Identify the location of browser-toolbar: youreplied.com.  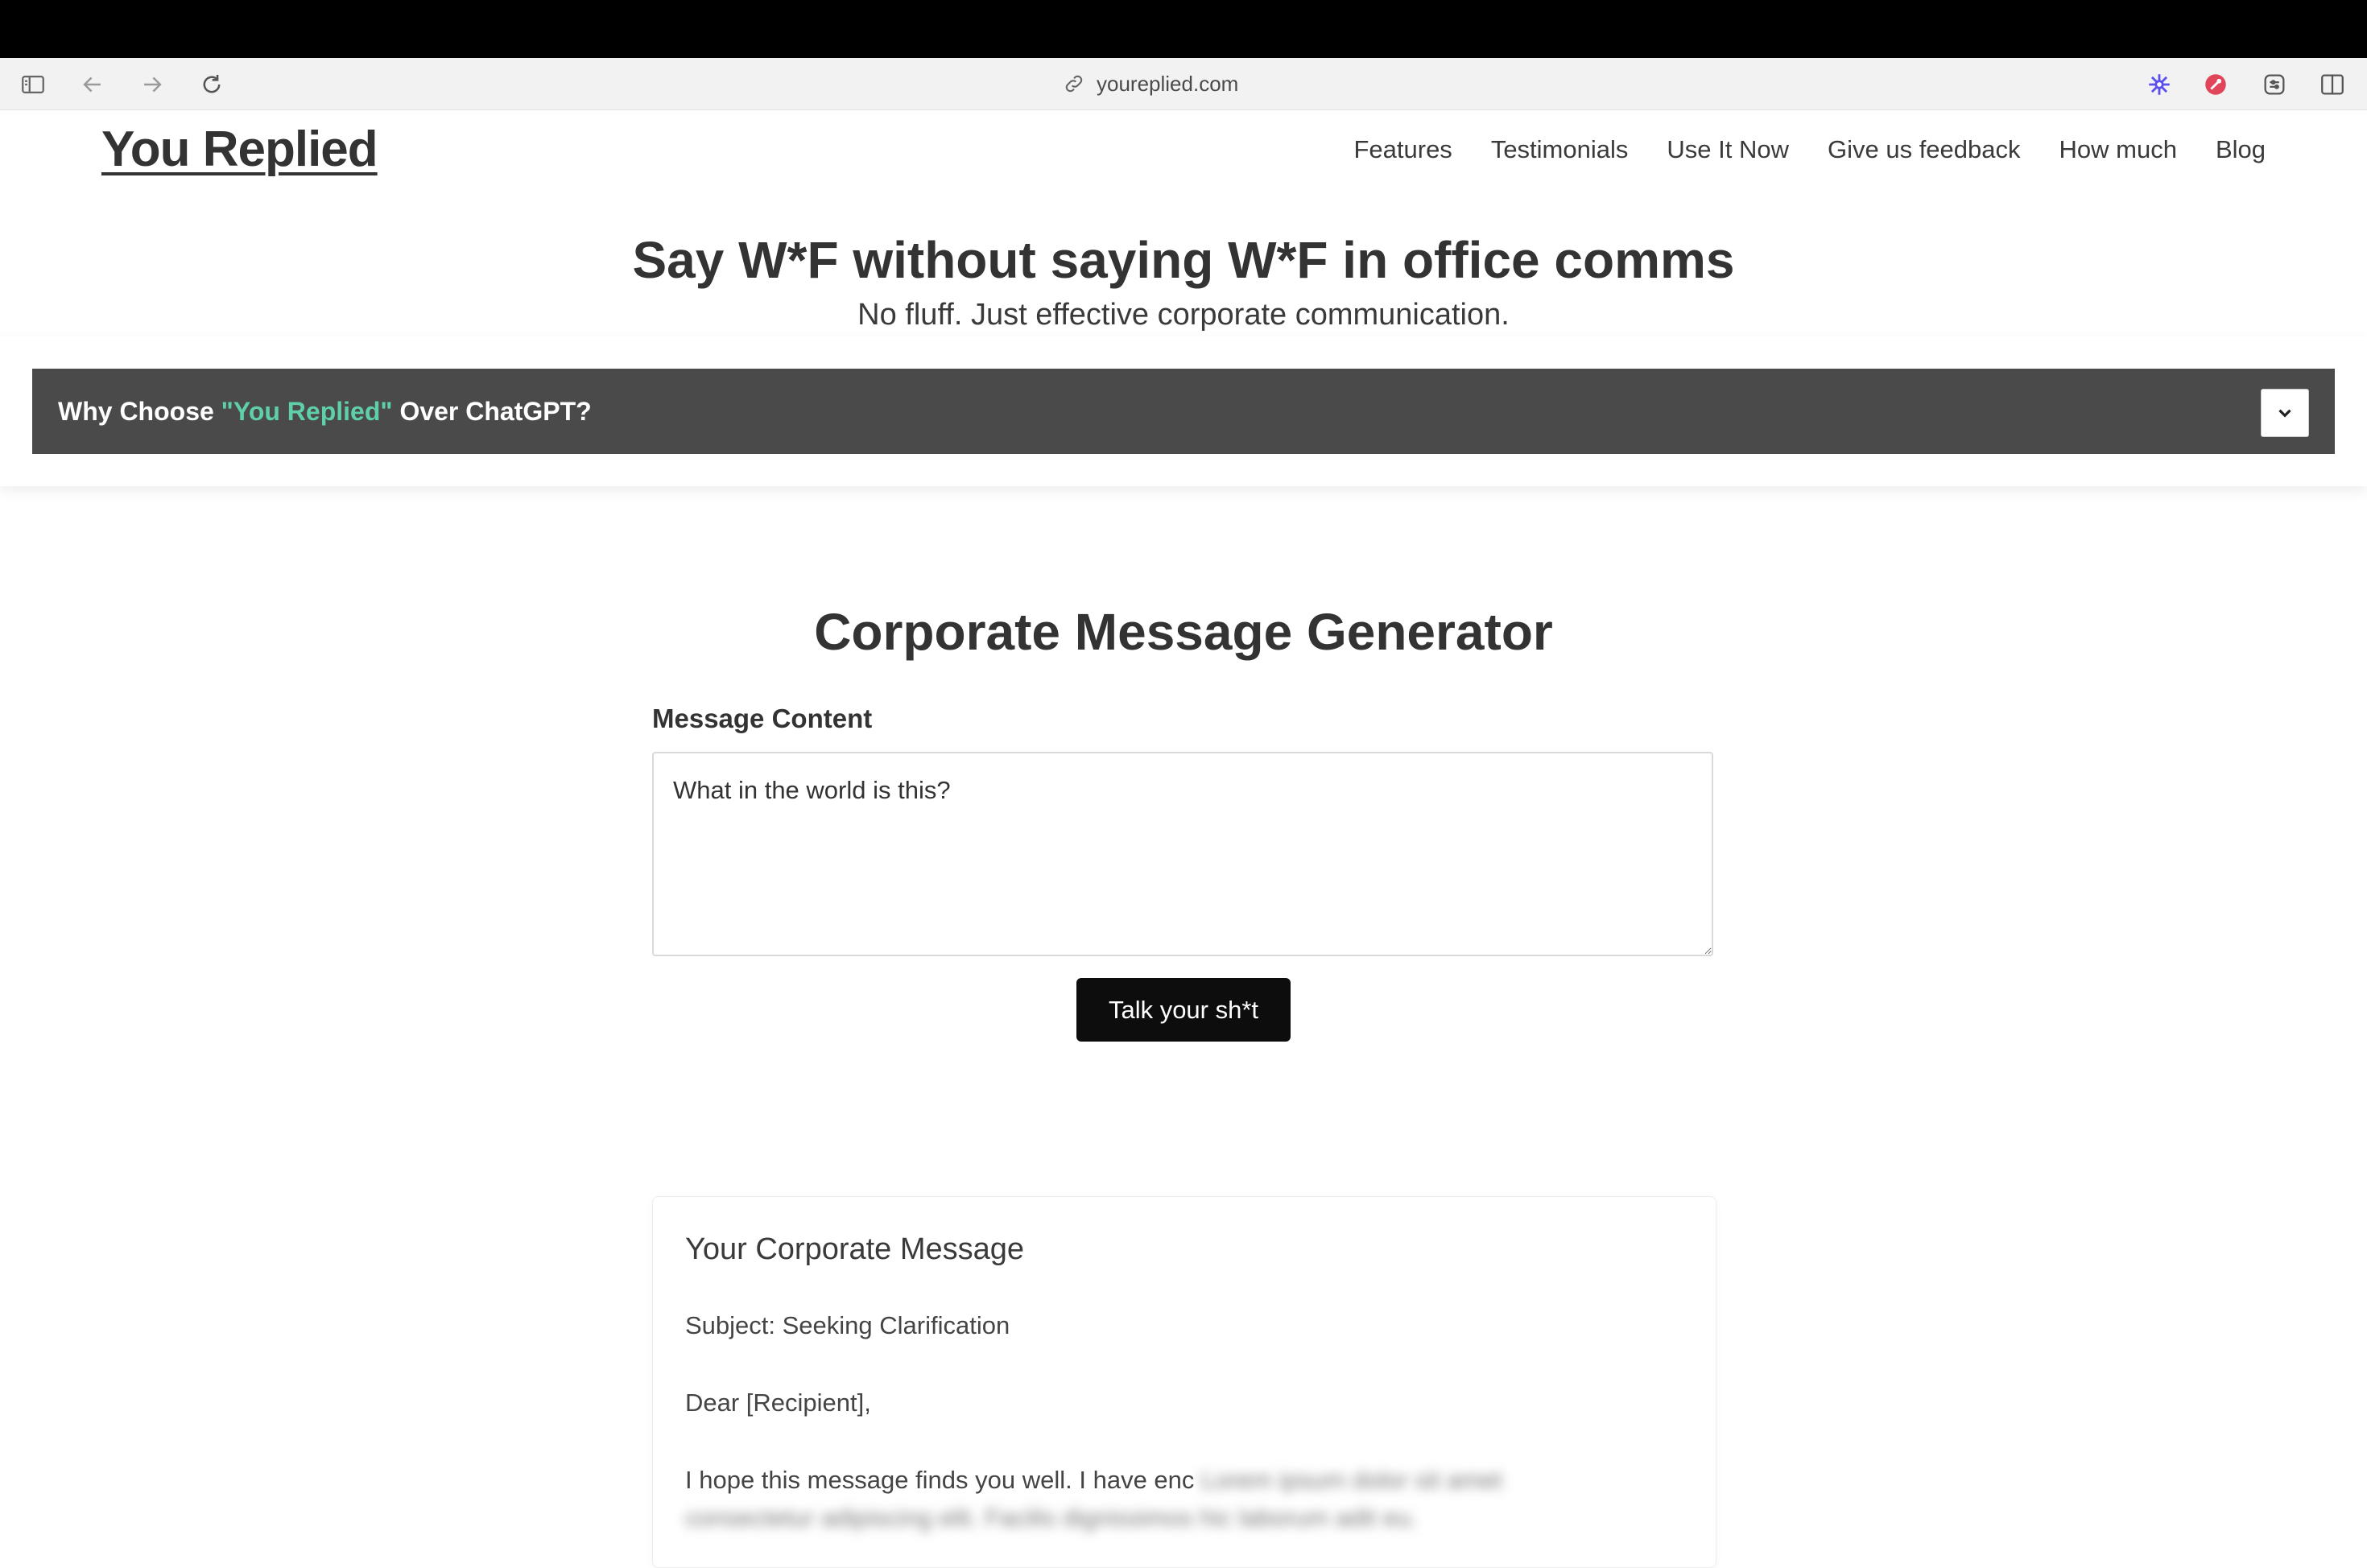
(1183, 84).